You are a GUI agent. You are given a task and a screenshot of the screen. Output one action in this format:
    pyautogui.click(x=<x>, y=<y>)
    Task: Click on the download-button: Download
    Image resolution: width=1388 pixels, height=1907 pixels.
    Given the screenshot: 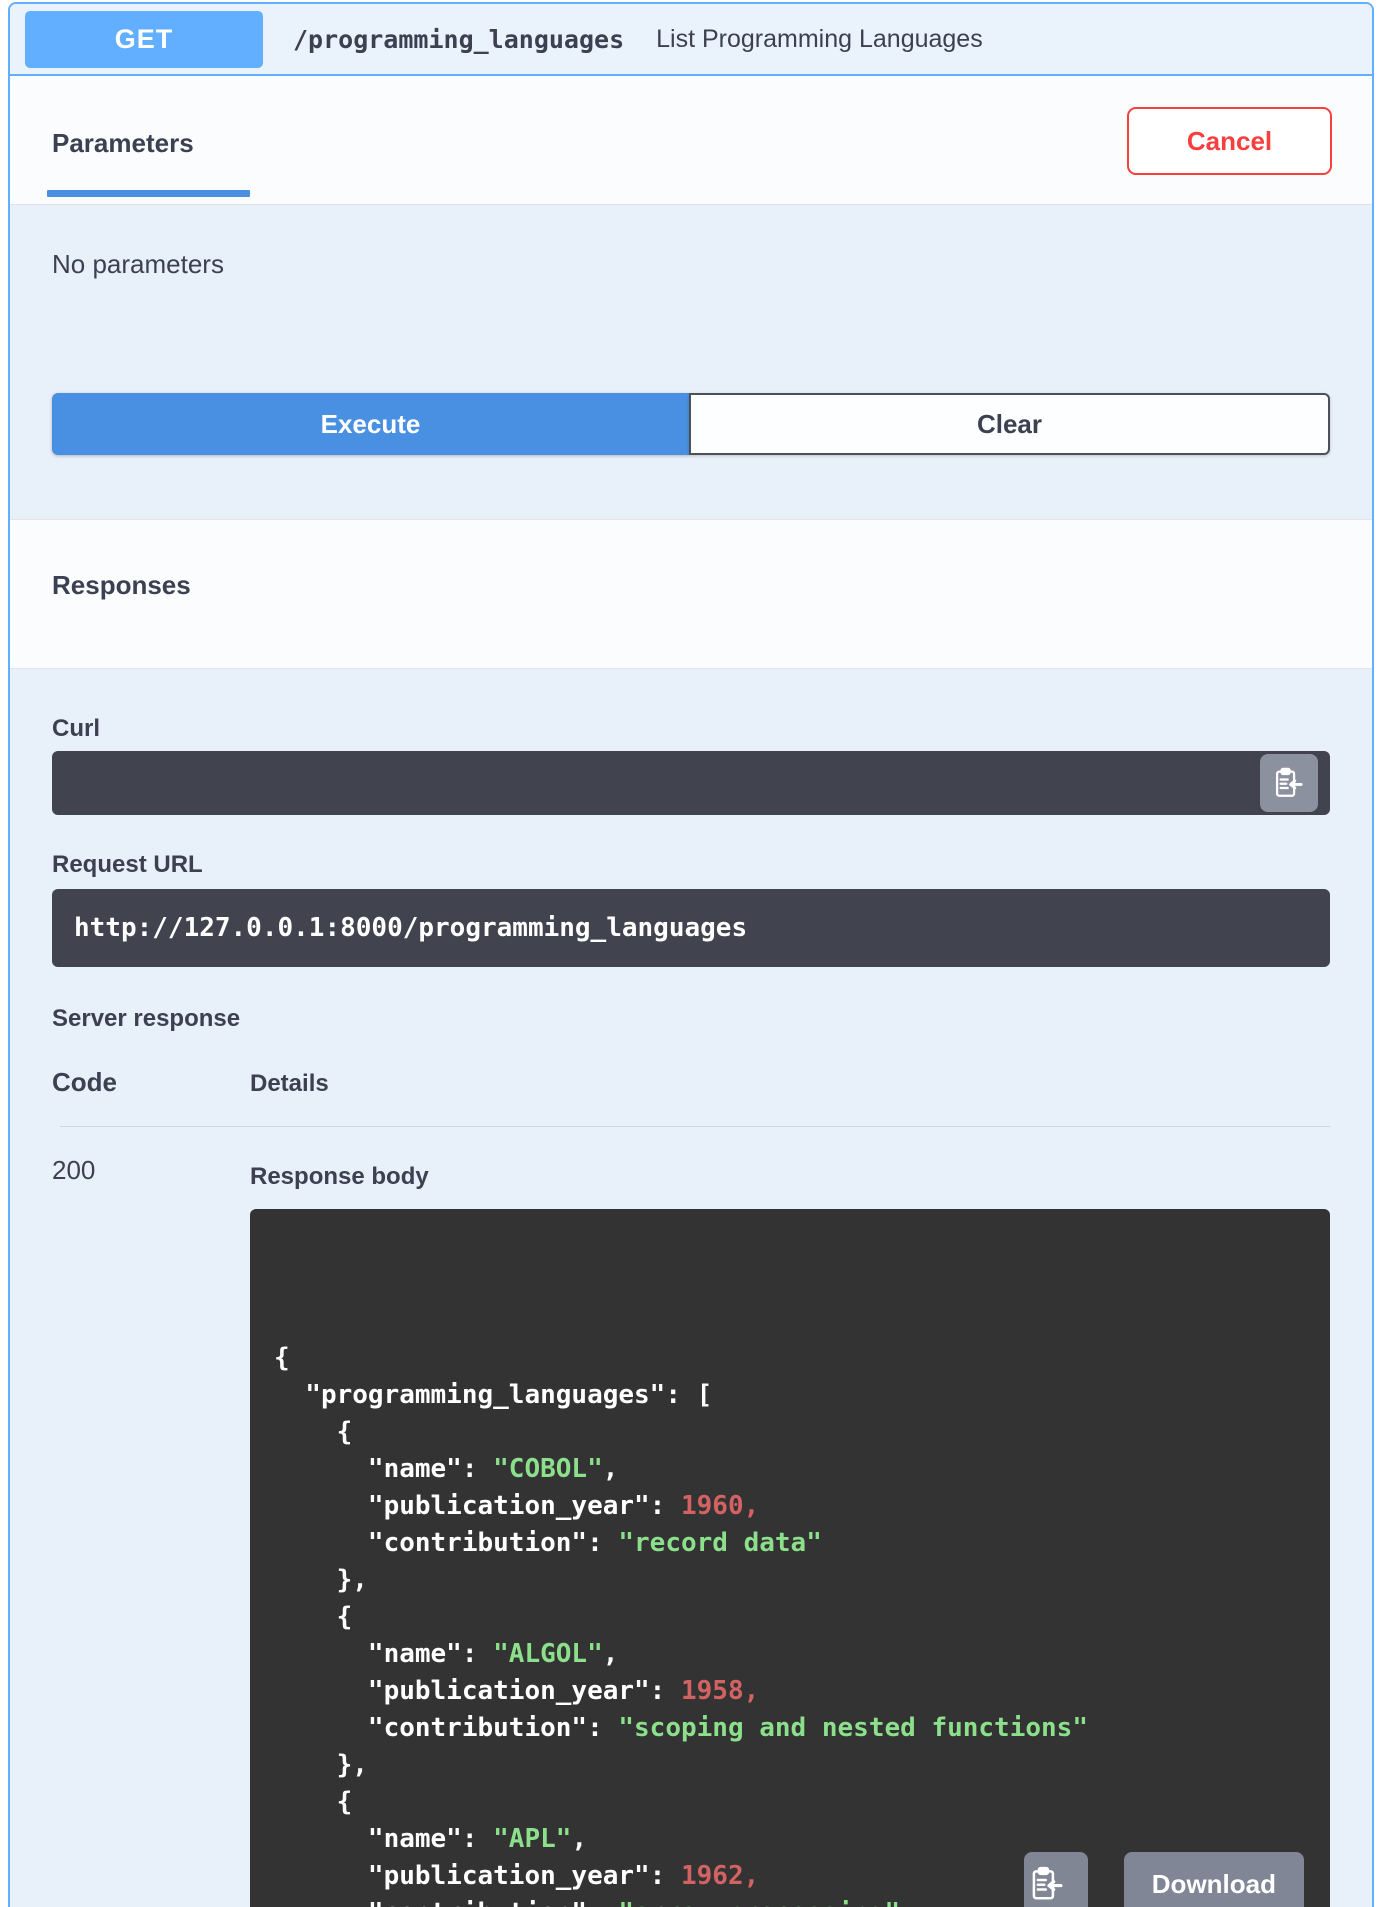 What is the action you would take?
    pyautogui.click(x=1213, y=1879)
    